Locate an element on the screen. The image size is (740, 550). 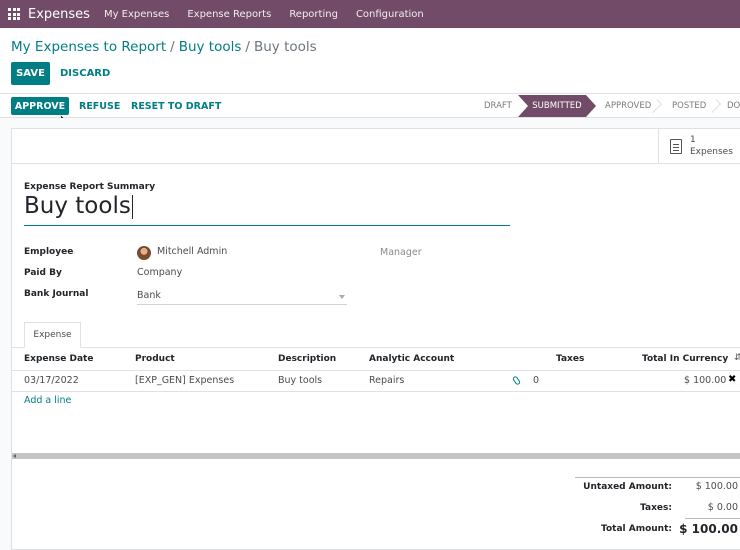
save-button: SAVE is located at coordinates (30, 73).